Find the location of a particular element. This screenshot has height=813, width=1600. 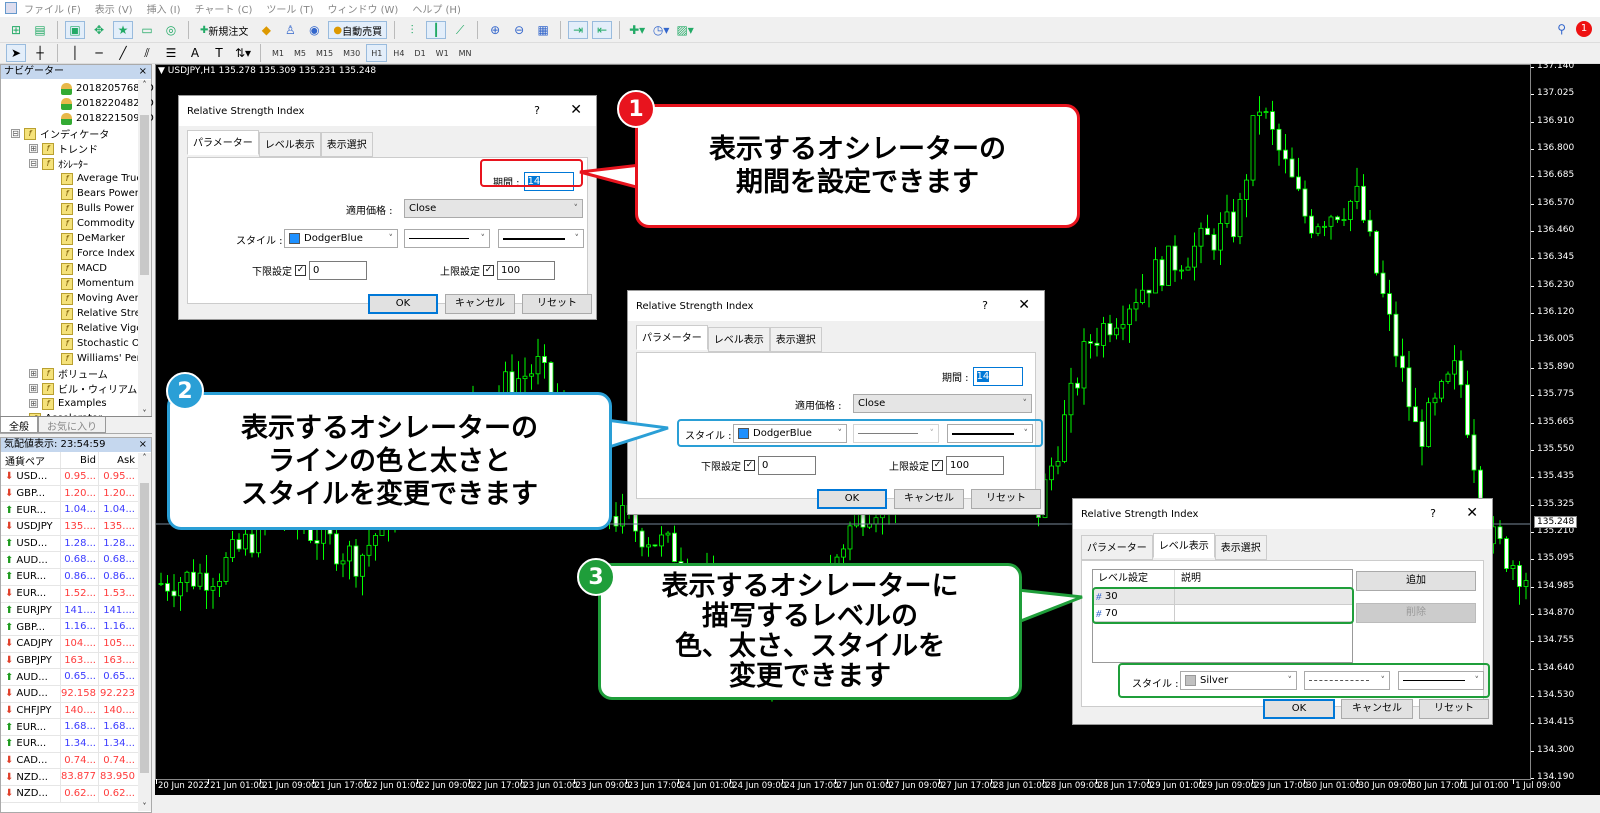

callout-3-badge: 3 is located at coordinates (596, 577).